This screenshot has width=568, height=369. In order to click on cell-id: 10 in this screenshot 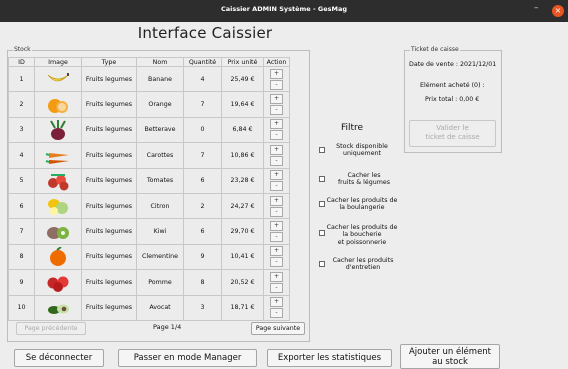, I will do `click(21, 307)`.